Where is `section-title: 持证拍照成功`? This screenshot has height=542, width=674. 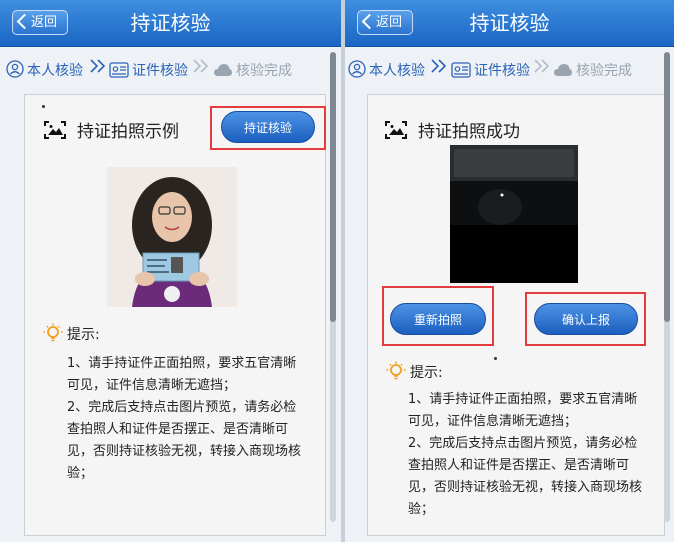
section-title: 持证拍照成功 is located at coordinates (452, 129).